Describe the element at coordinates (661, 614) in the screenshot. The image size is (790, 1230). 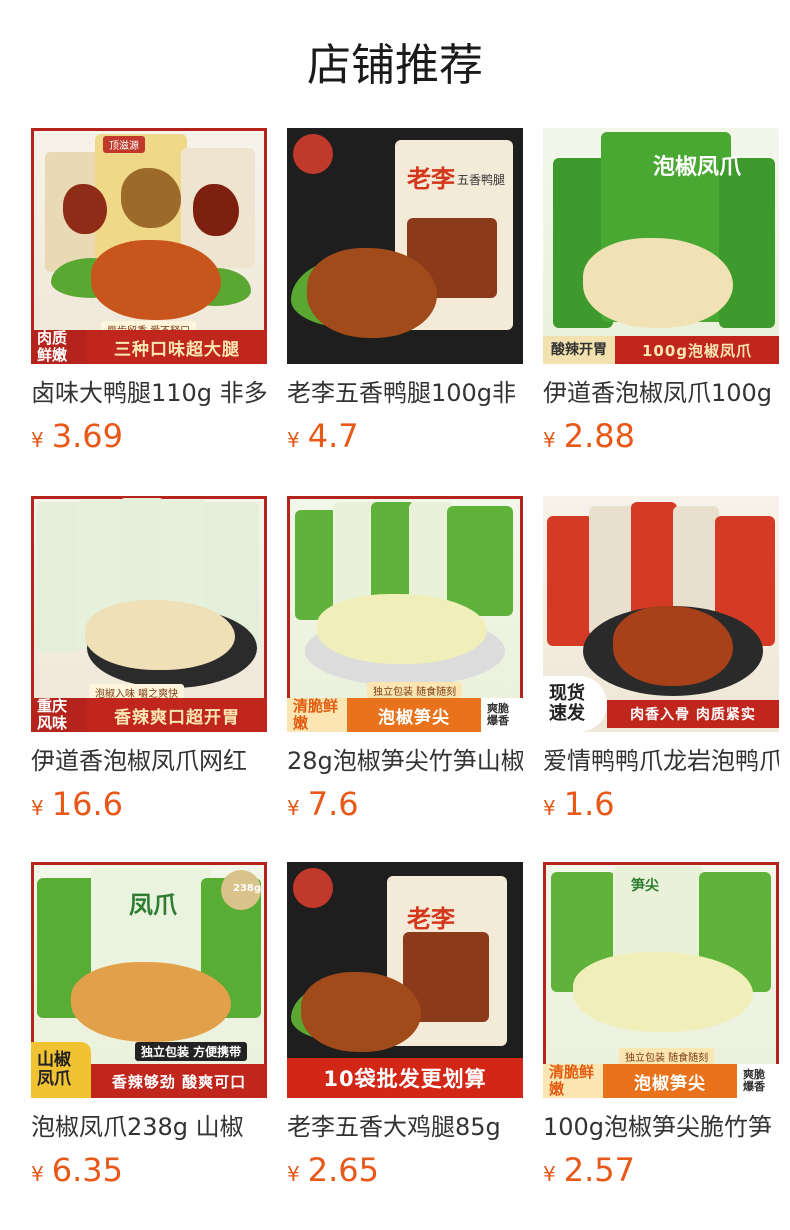
I see `product-image: 现货速发 肉香入骨 肉质紧实` at that location.